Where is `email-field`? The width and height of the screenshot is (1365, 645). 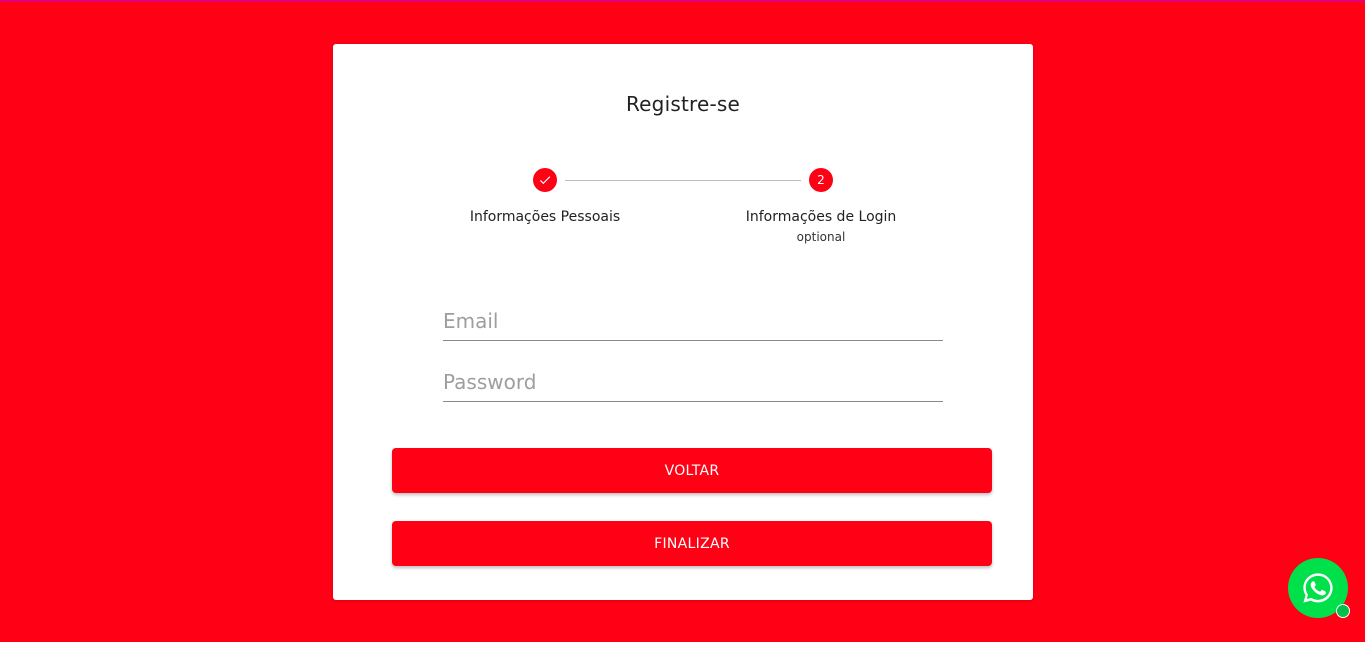 email-field is located at coordinates (693, 321).